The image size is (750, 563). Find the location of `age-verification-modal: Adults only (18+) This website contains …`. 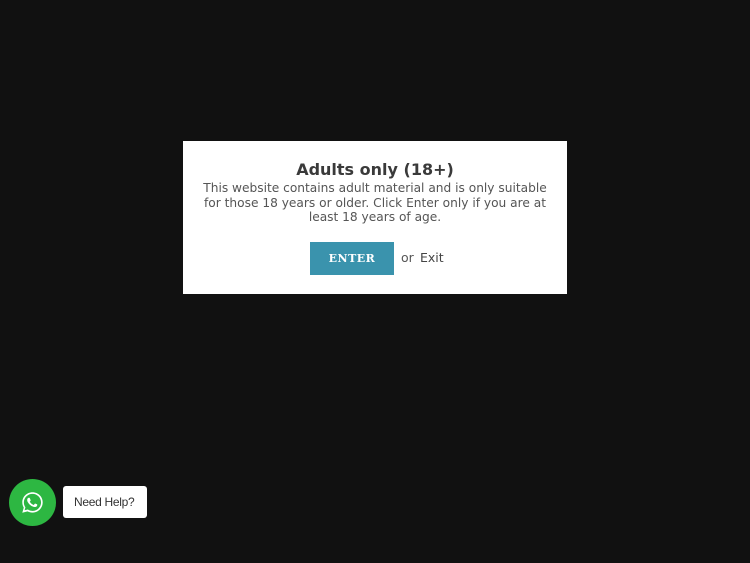

age-verification-modal: Adults only (18+) This website contains … is located at coordinates (375, 217).